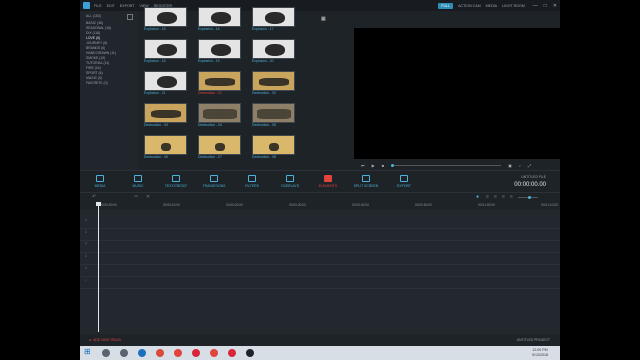 This screenshot has height=360, width=640. I want to click on tab-split-screen: SPLIT SCREEN, so click(366, 181).